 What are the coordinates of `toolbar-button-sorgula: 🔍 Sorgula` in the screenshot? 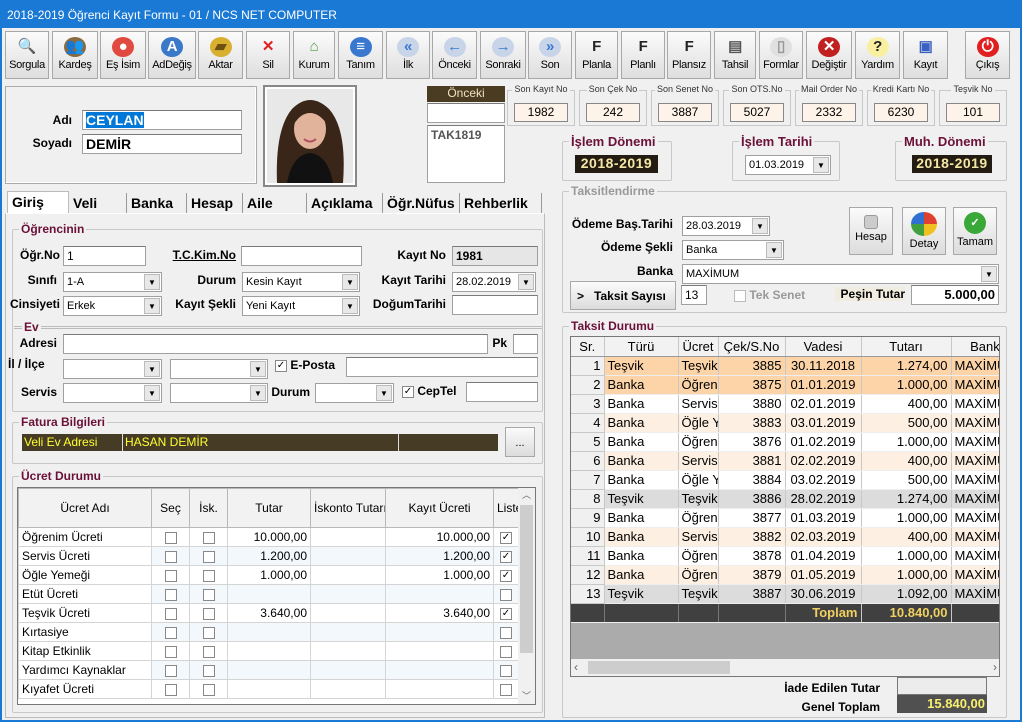 It's located at (27, 55).